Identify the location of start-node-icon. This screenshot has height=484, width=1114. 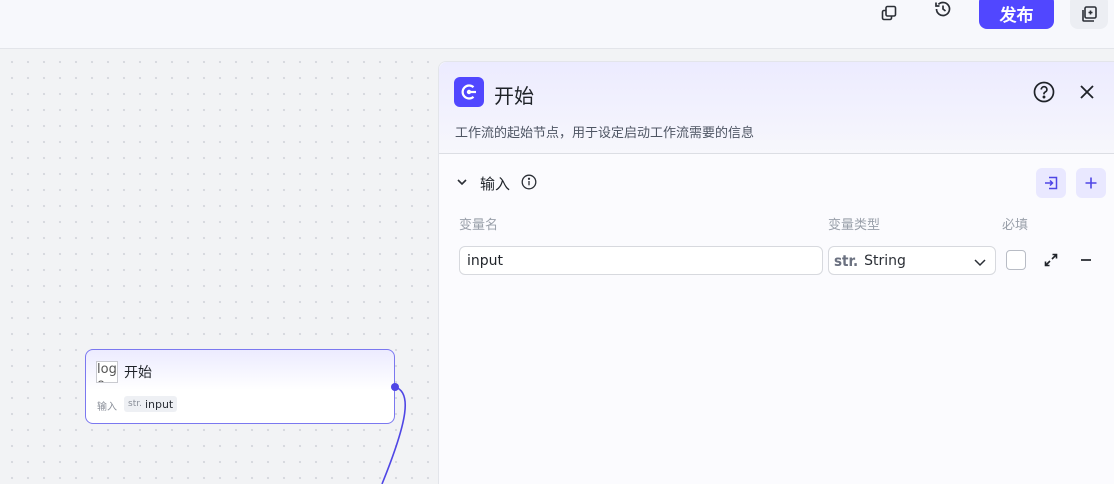
(469, 92).